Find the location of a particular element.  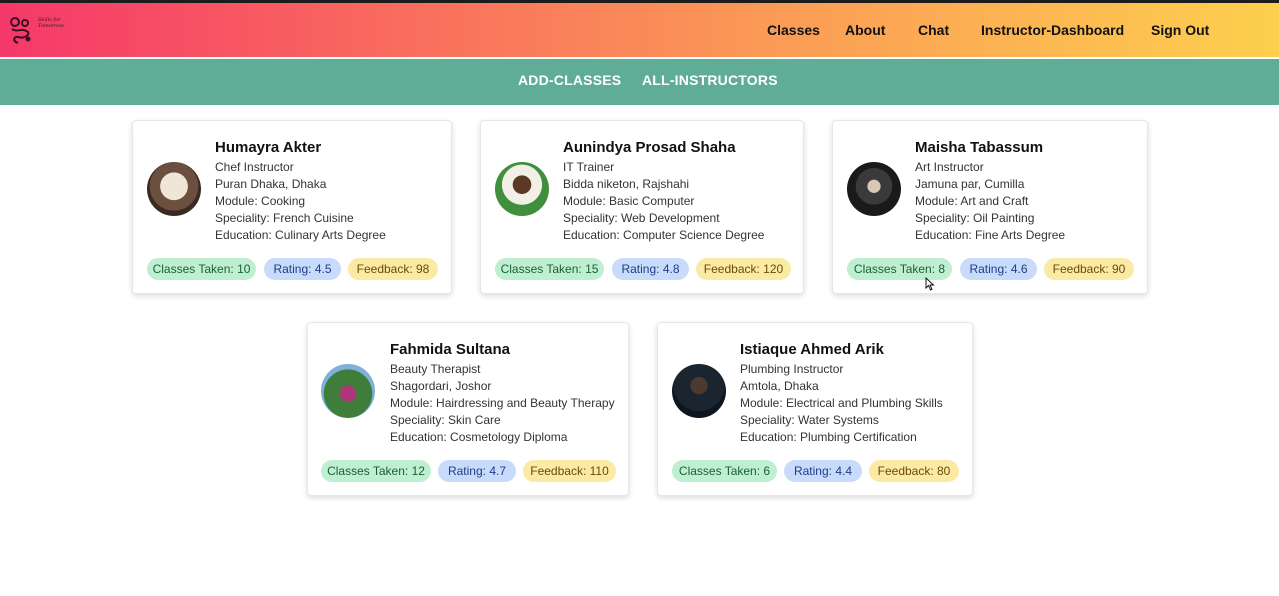

nav-chat: Chat is located at coordinates (933, 32).